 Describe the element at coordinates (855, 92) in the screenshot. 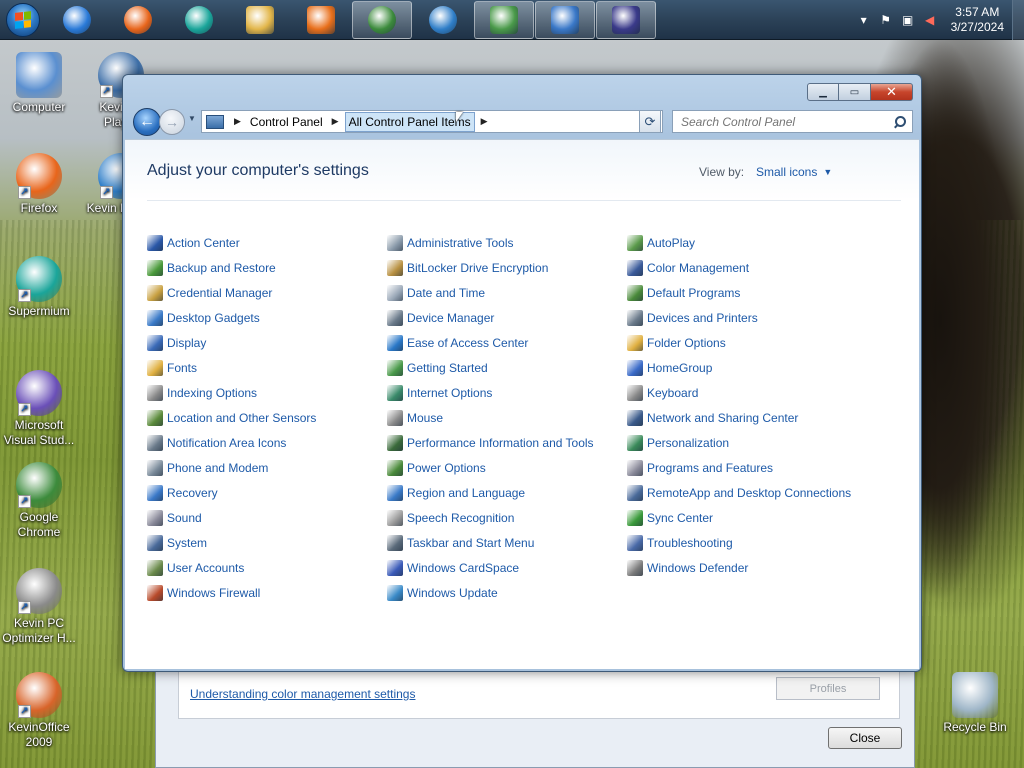

I see `maximize-button: ▭` at that location.